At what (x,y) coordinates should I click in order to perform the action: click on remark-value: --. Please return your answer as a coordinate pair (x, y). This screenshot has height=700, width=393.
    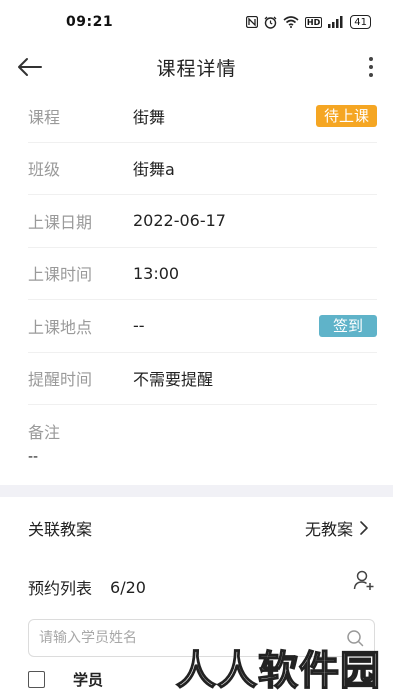
    Looking at the image, I should click on (33, 457).